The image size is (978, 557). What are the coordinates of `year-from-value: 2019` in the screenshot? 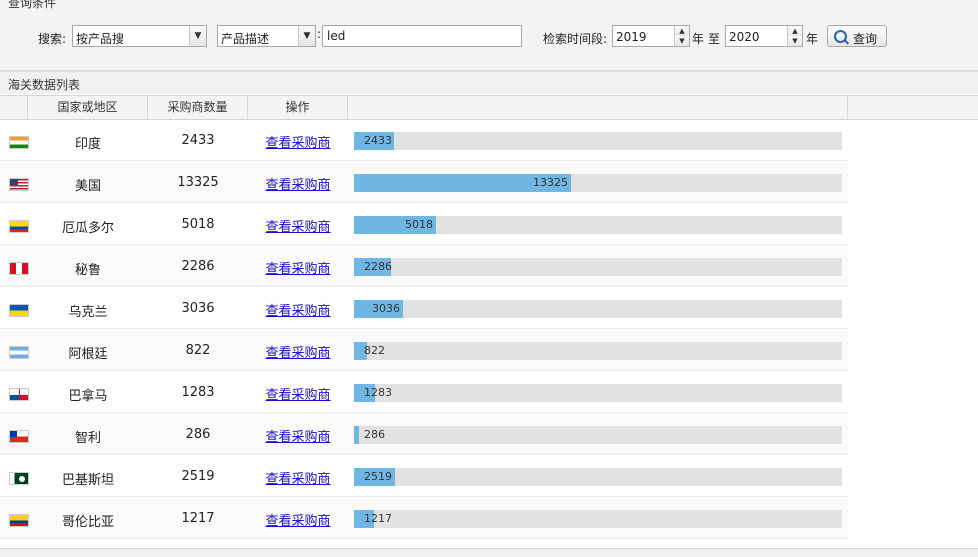 It's located at (631, 37).